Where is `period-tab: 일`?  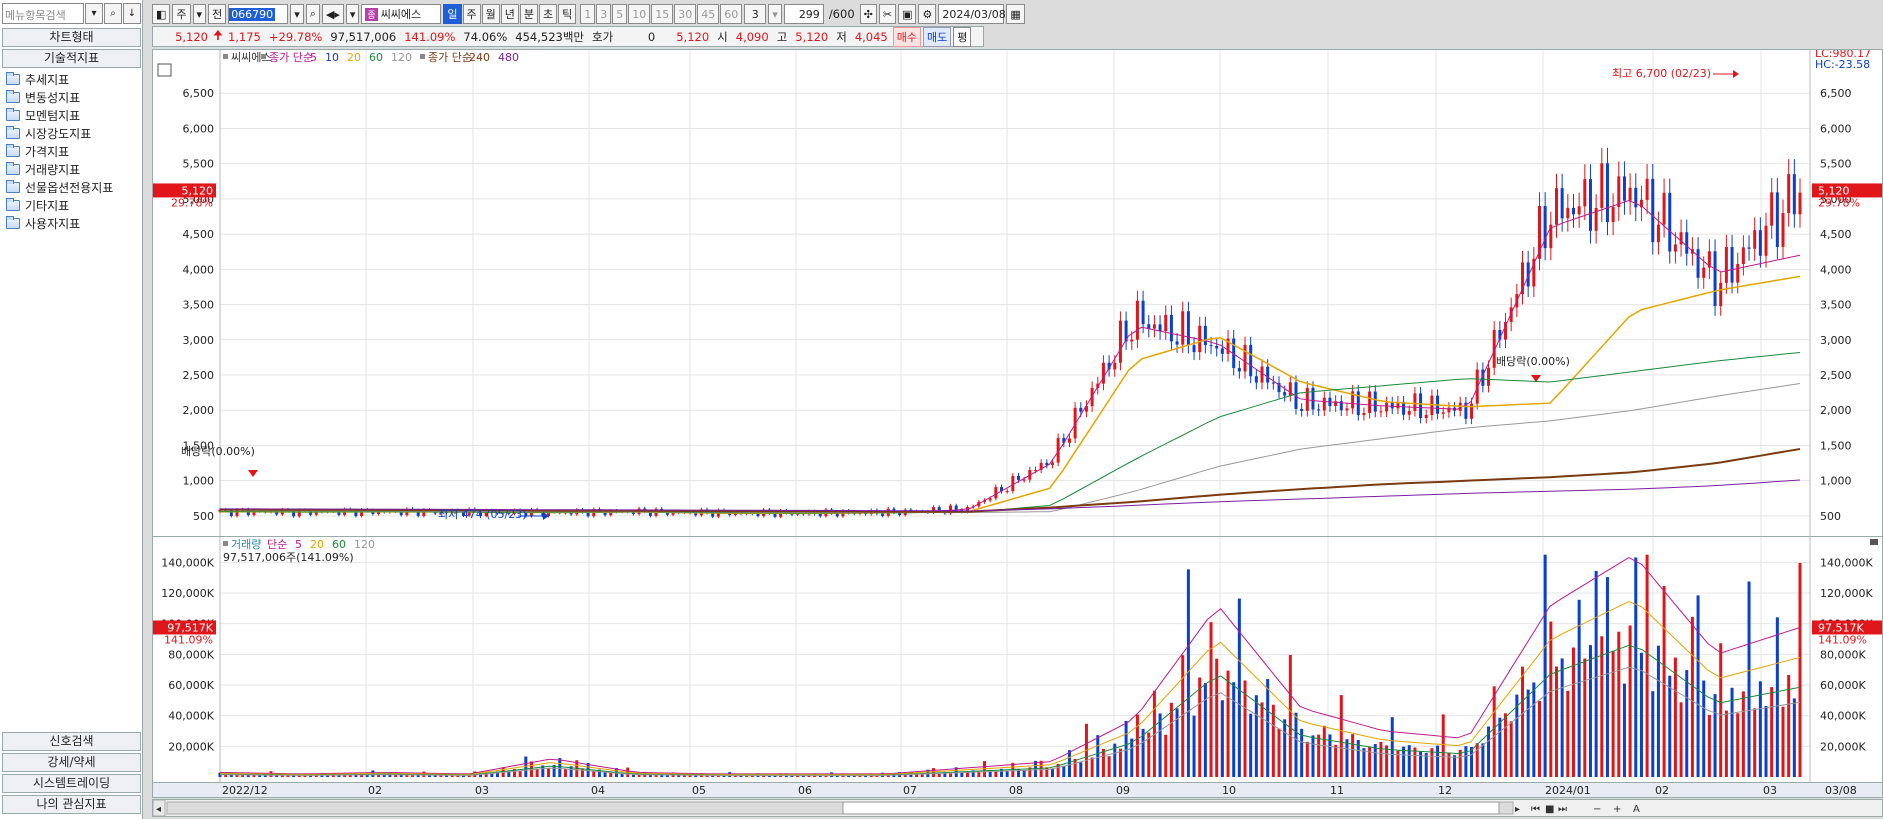
period-tab: 일 is located at coordinates (452, 14).